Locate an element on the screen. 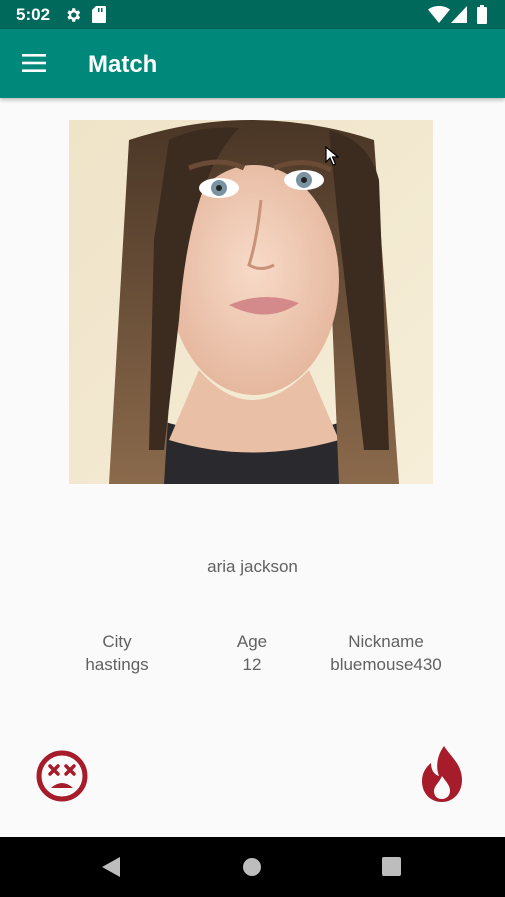 This screenshot has width=505, height=897. nickname-label: Nickname is located at coordinates (386, 641).